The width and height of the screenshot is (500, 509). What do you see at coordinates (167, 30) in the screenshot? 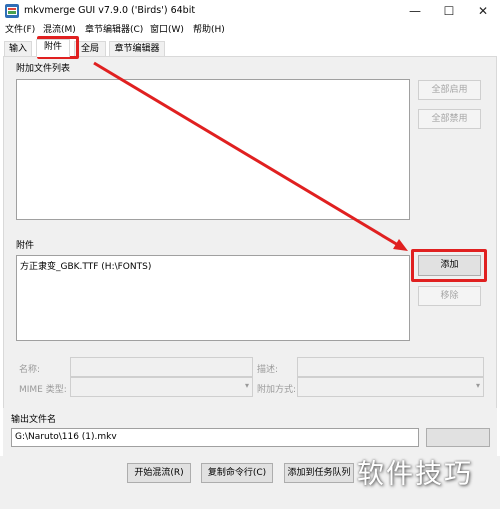
I see `menu-window: 窗口(W)` at bounding box center [167, 30].